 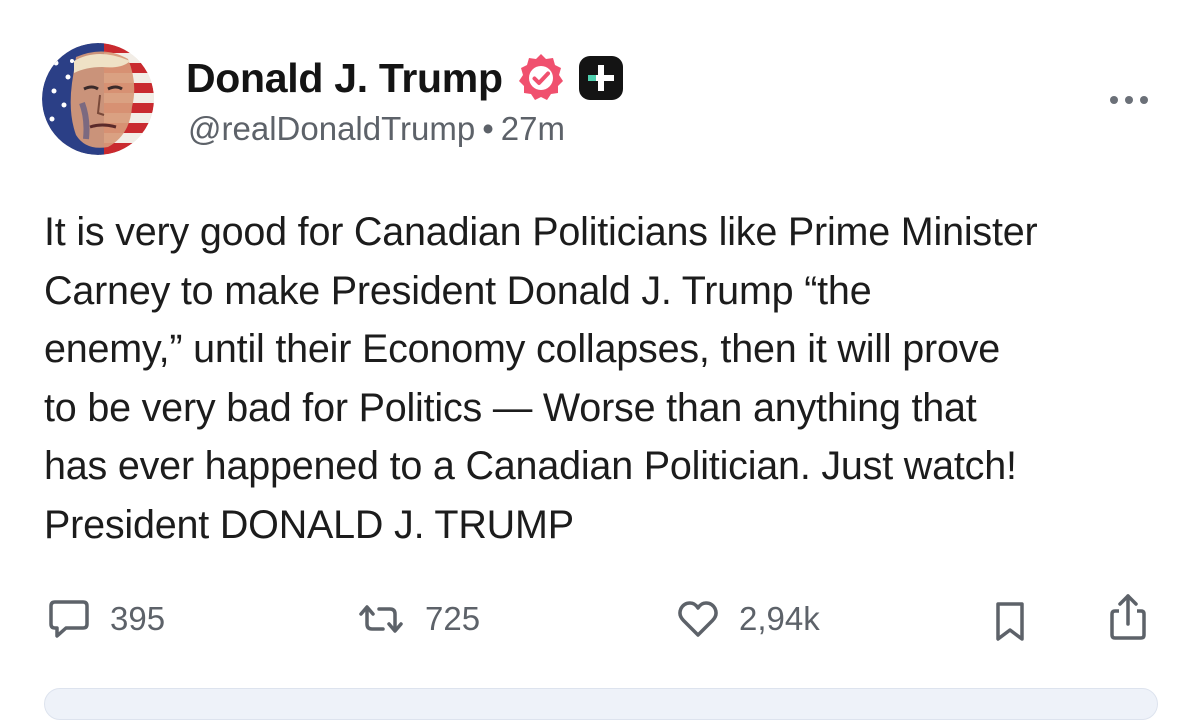 I want to click on restruth-icon, so click(x=381, y=619).